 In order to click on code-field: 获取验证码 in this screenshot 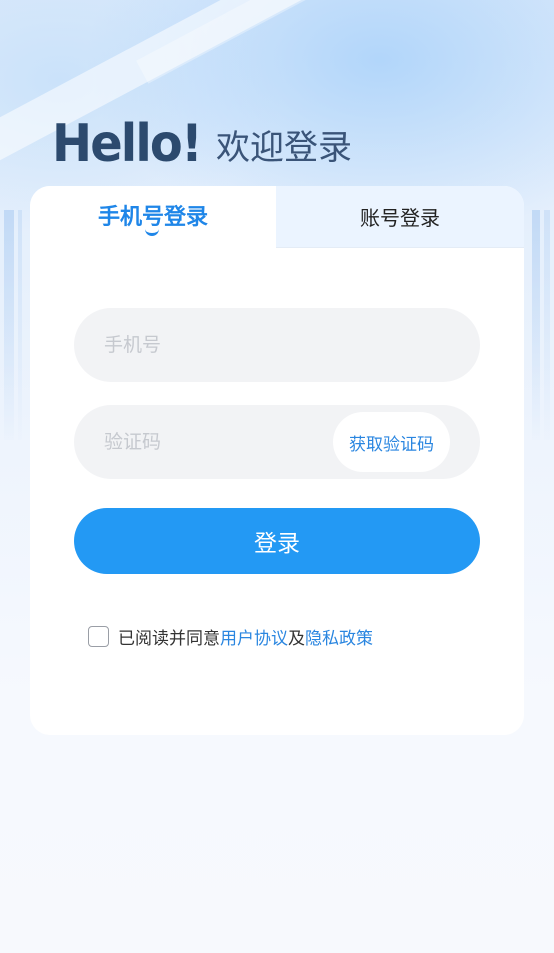, I will do `click(277, 442)`.